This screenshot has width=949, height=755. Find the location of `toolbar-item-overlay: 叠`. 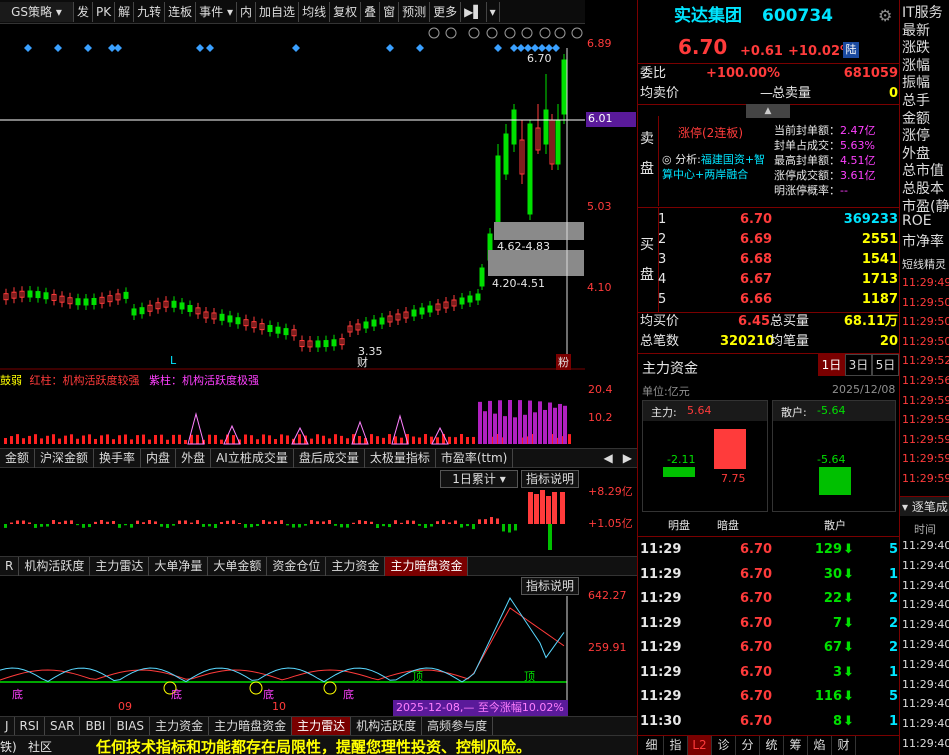

toolbar-item-overlay: 叠 is located at coordinates (371, 11).